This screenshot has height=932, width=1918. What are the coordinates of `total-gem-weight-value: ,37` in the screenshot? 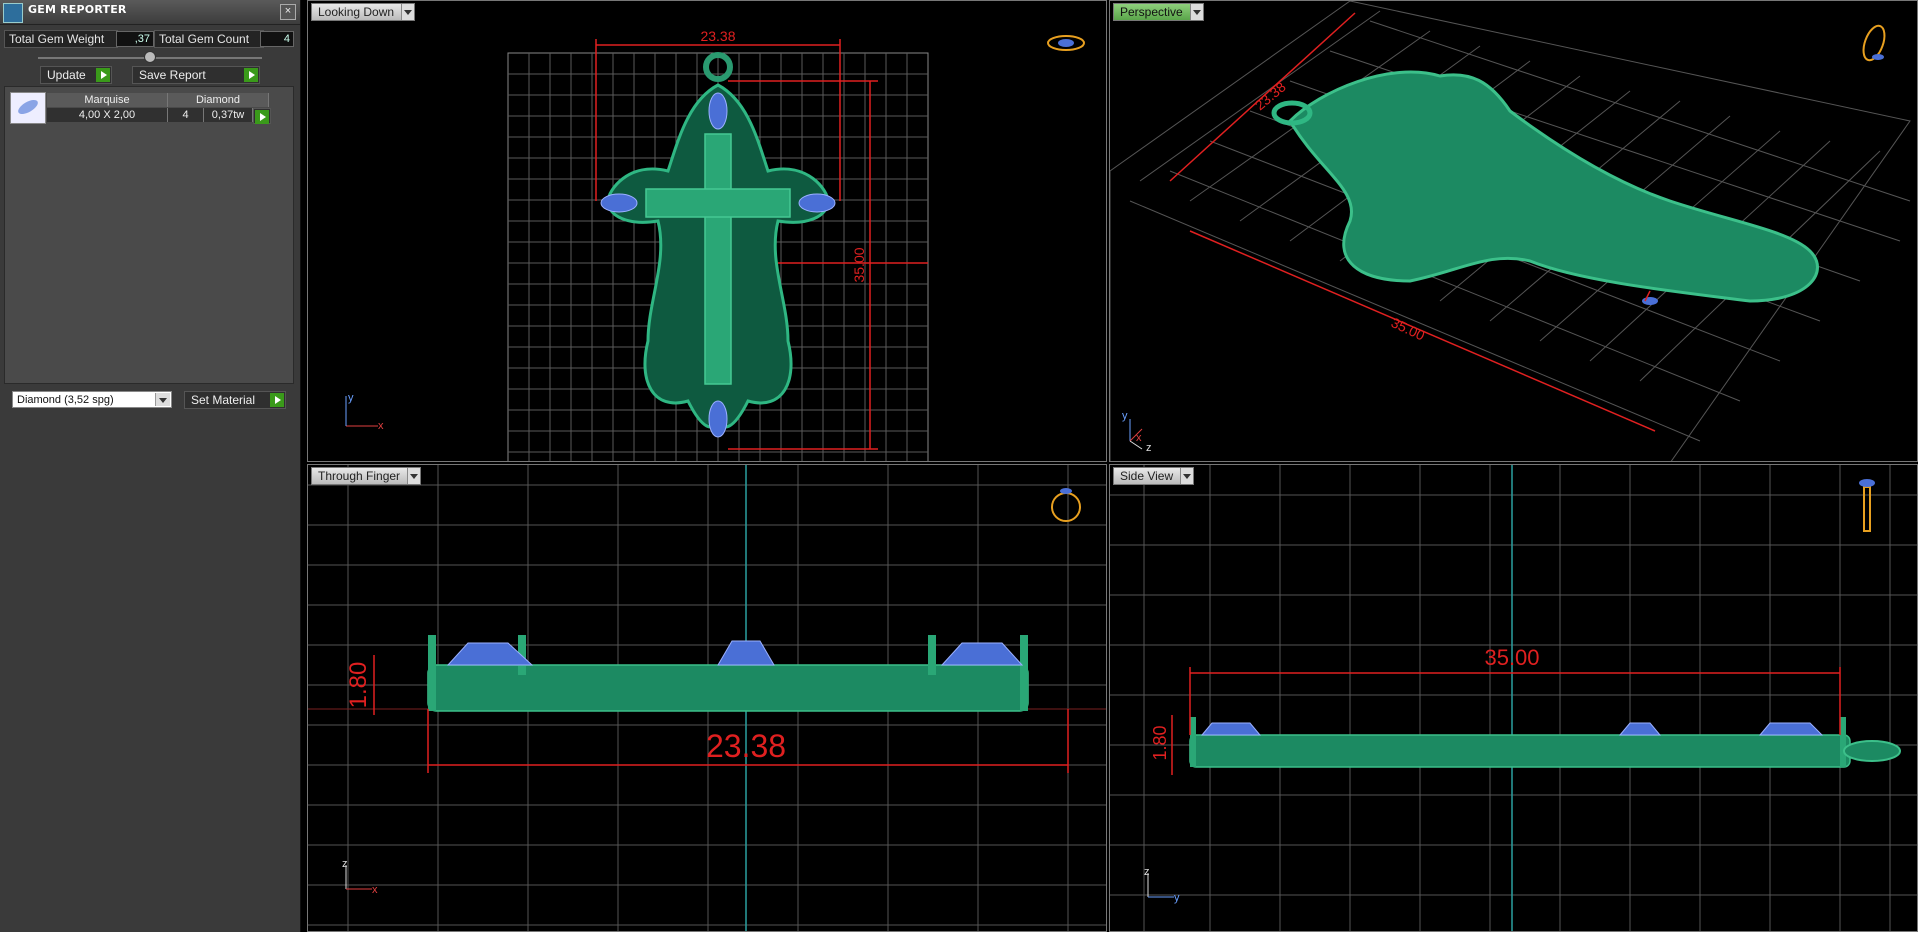 It's located at (135, 39).